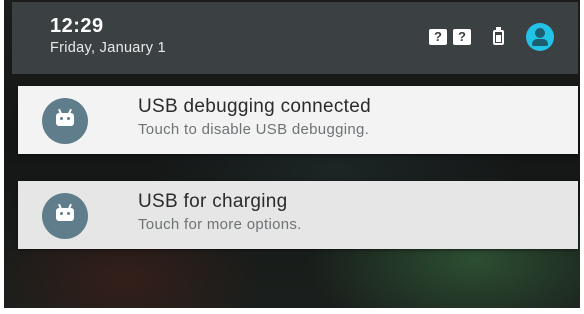 The height and width of the screenshot is (314, 584). What do you see at coordinates (108, 48) in the screenshot?
I see `date: Friday, January 1` at bounding box center [108, 48].